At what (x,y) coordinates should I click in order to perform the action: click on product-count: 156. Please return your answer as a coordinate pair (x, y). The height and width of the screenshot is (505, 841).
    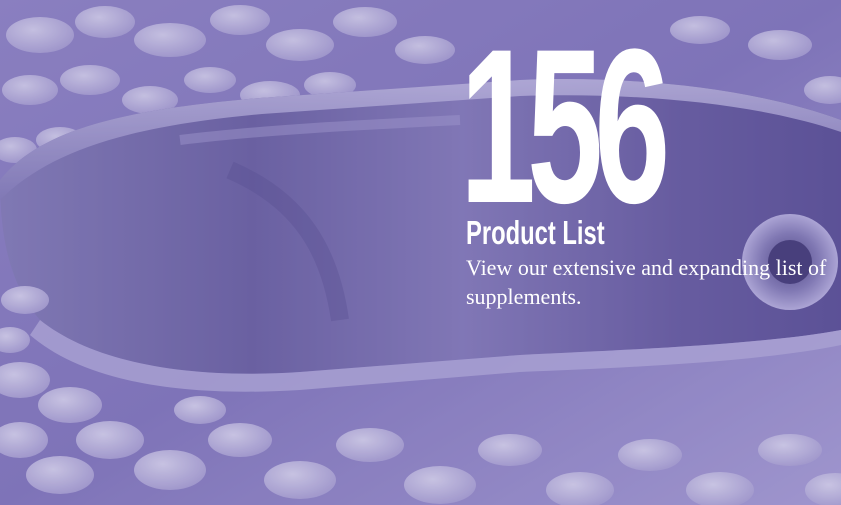
    Looking at the image, I should click on (565, 126).